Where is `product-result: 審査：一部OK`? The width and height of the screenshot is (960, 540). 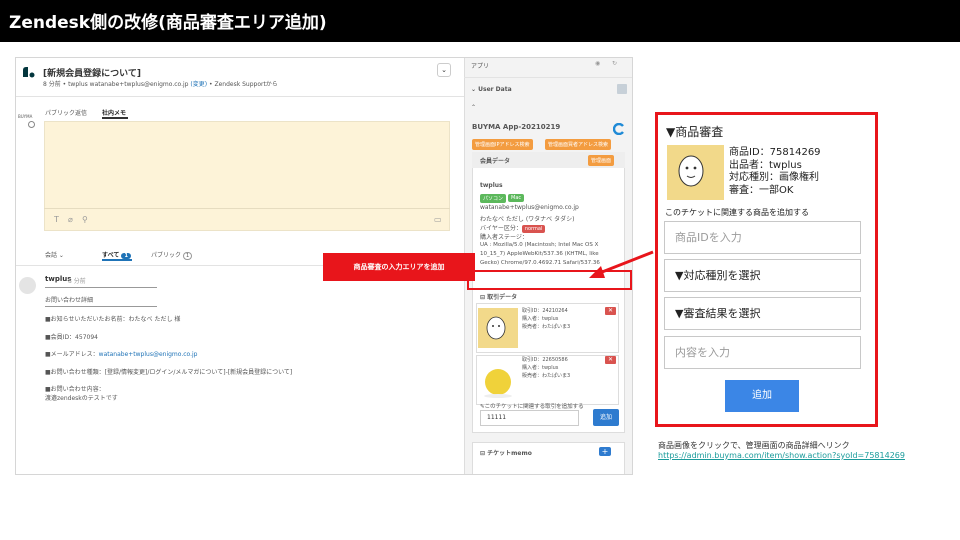 product-result: 審査：一部OK is located at coordinates (761, 190).